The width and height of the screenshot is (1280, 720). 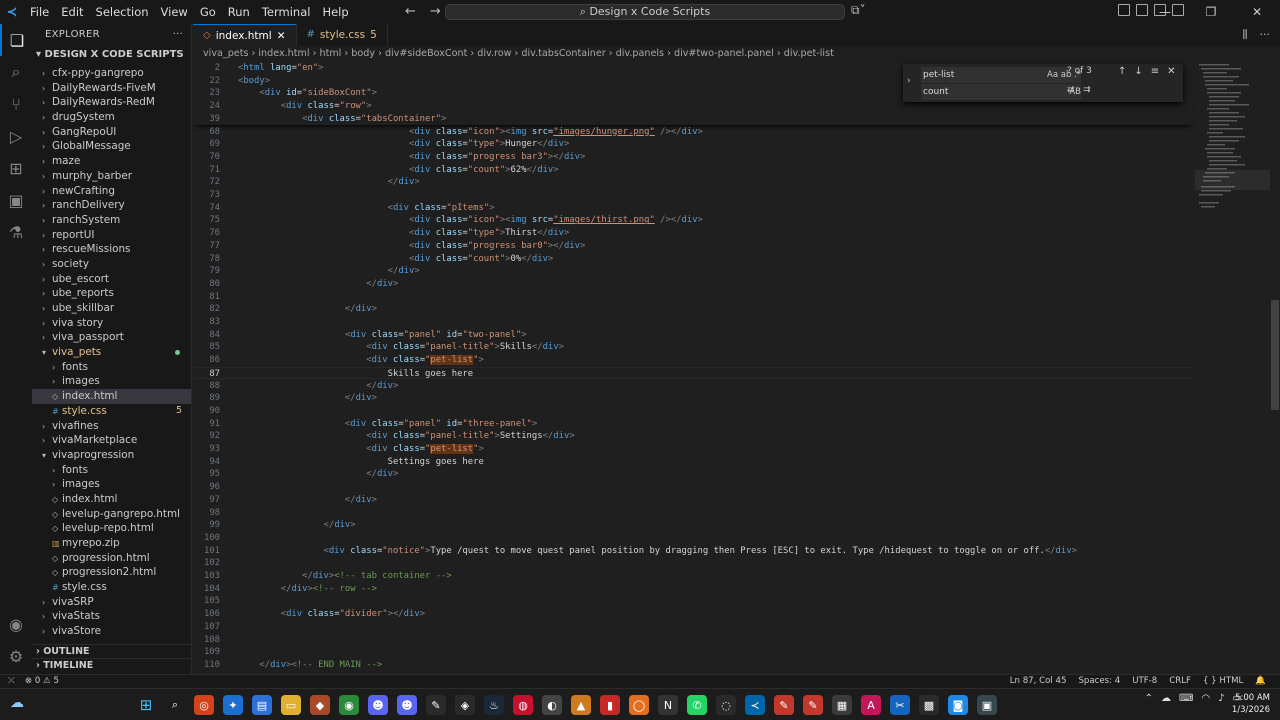 What do you see at coordinates (1099, 681) in the screenshot?
I see `indentation: Spaces: 4` at bounding box center [1099, 681].